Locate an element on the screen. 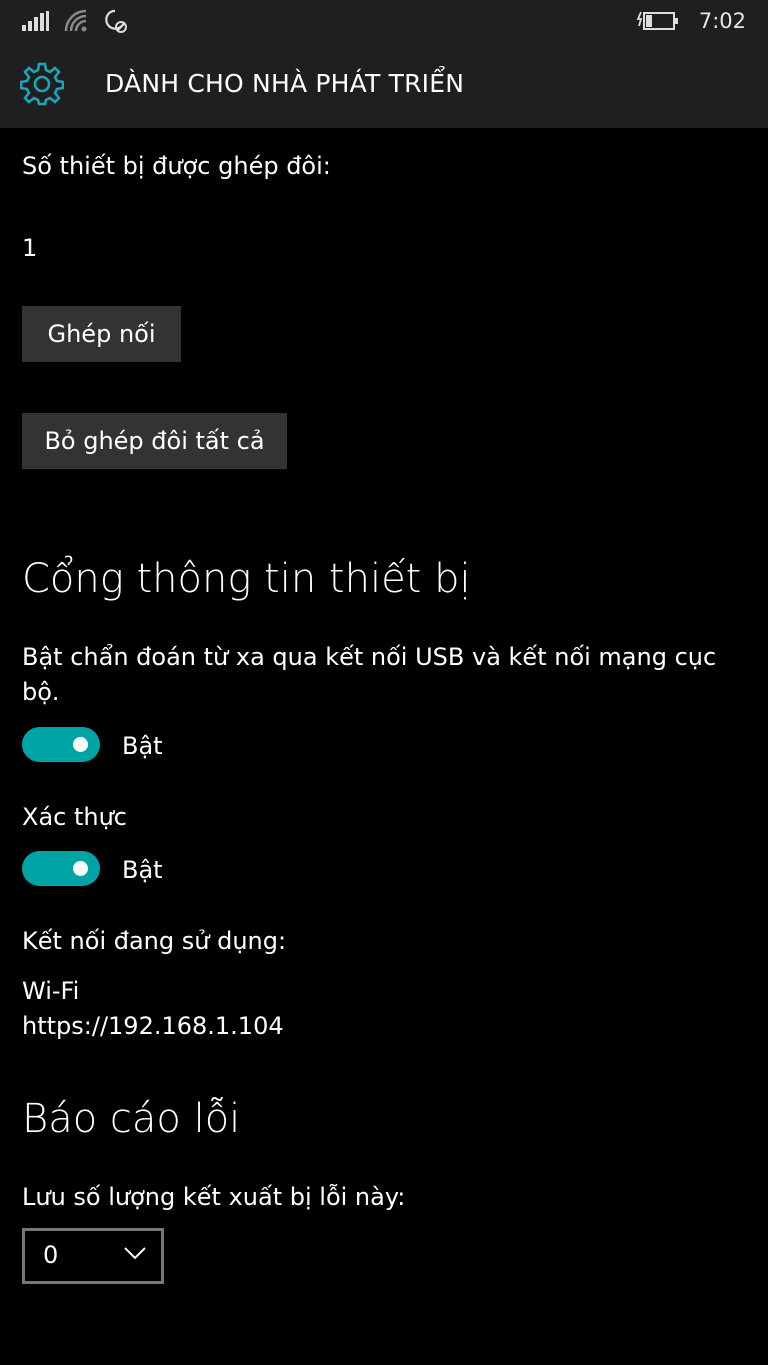  signal-icon is located at coordinates (36, 23).